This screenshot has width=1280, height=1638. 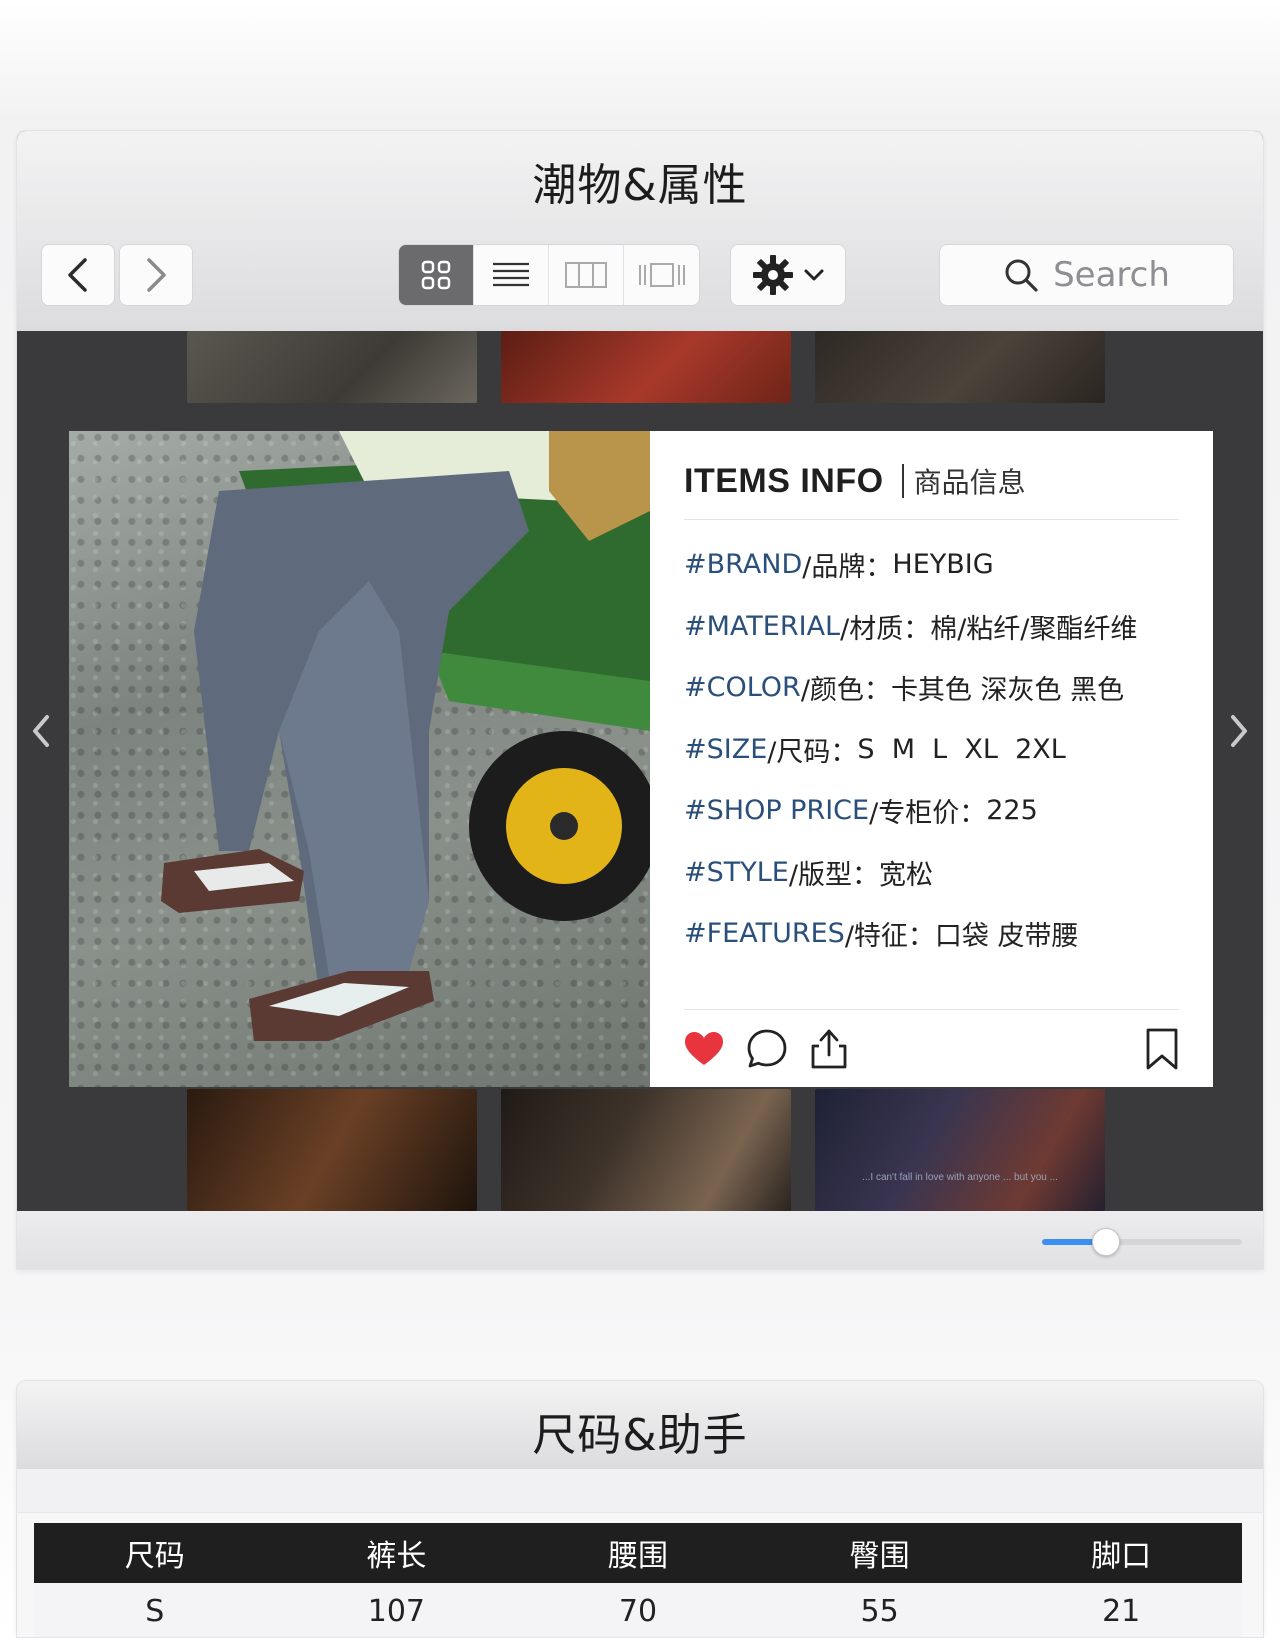 I want to click on table-row: S 107 70 55 21, so click(x=638, y=1610).